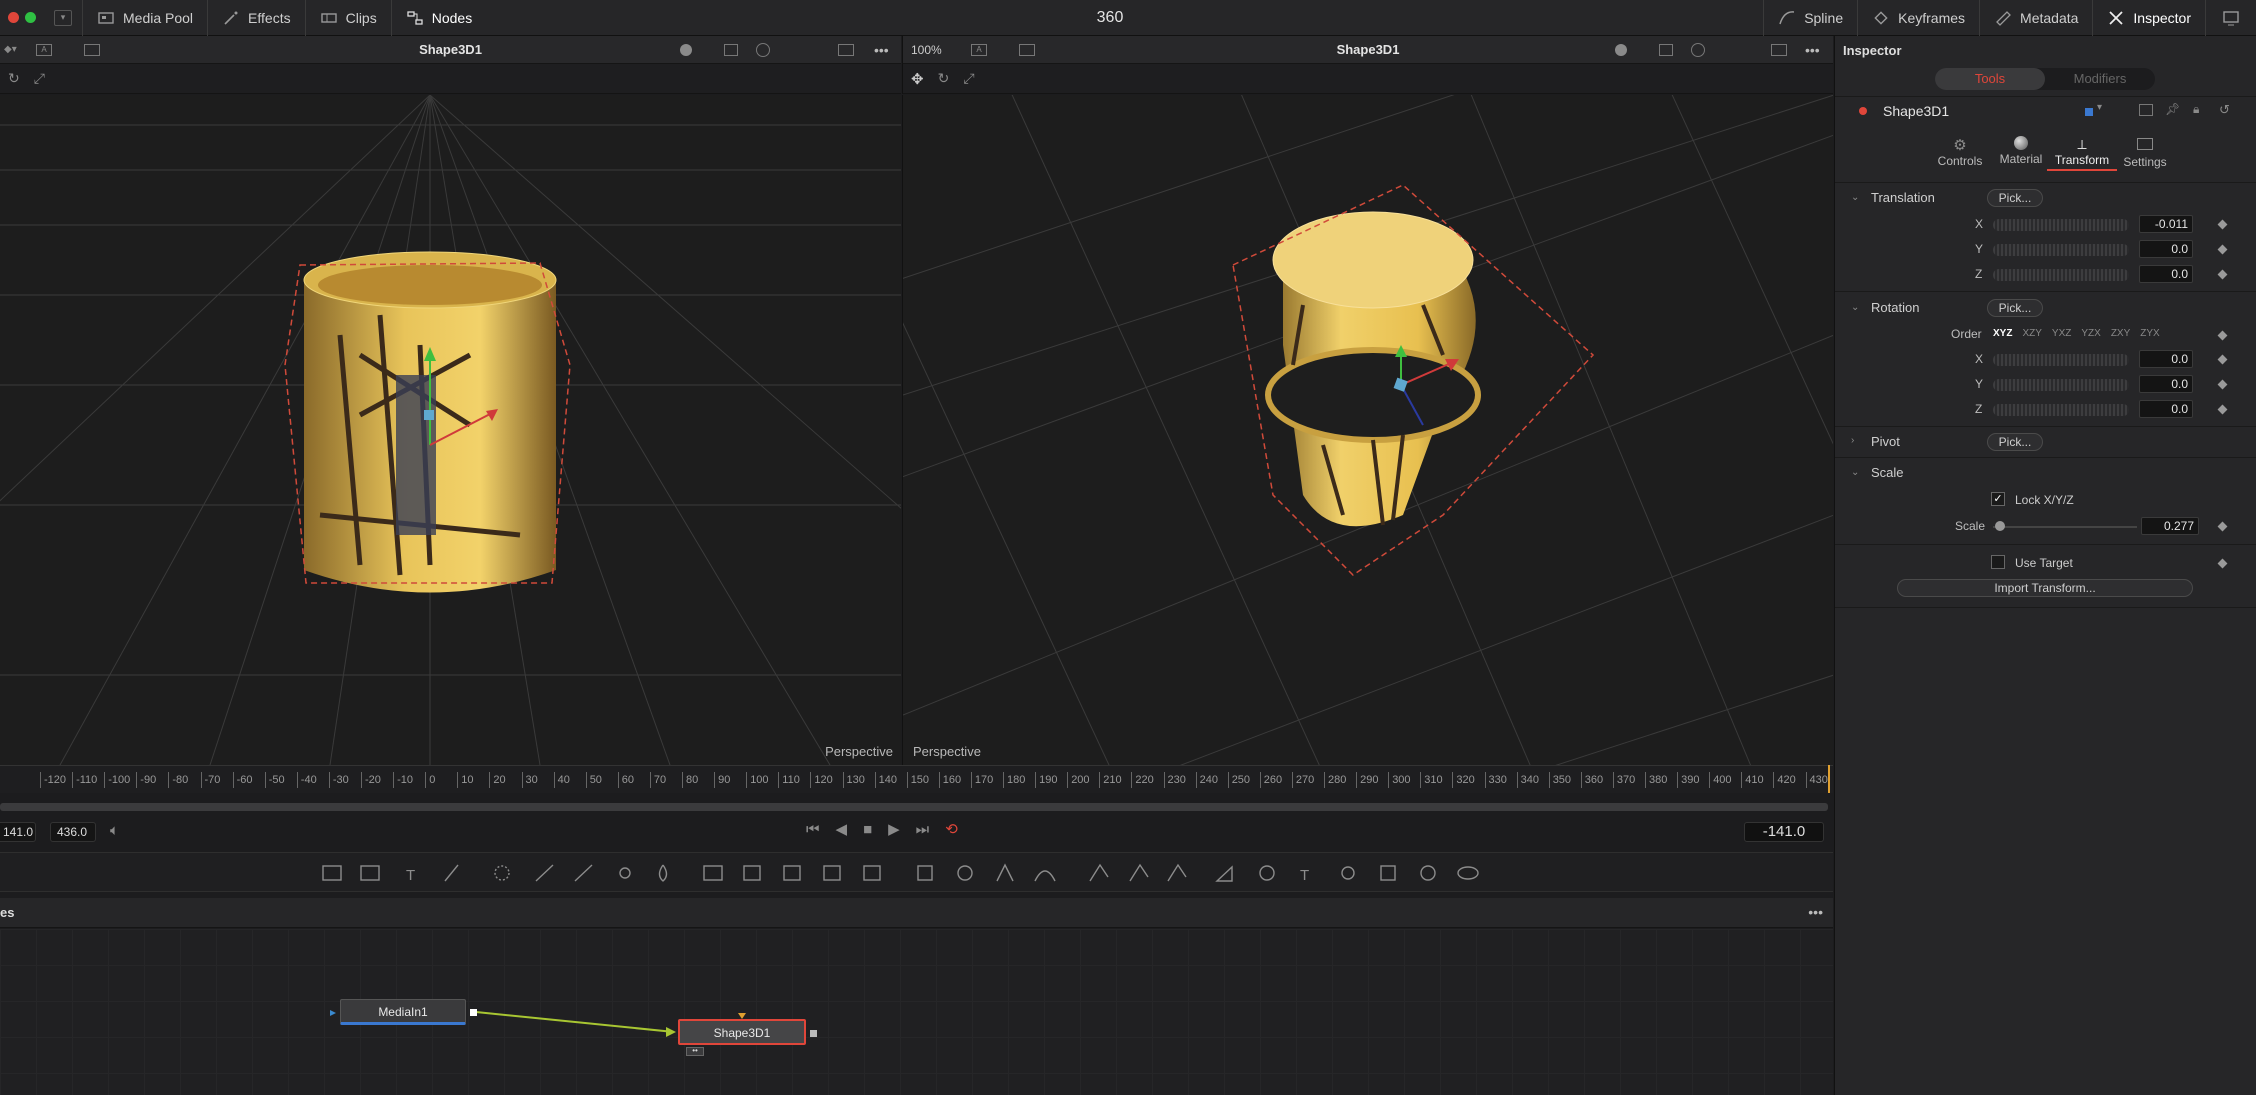  What do you see at coordinates (583, 873) in the screenshot?
I see `color-corrector-icon` at bounding box center [583, 873].